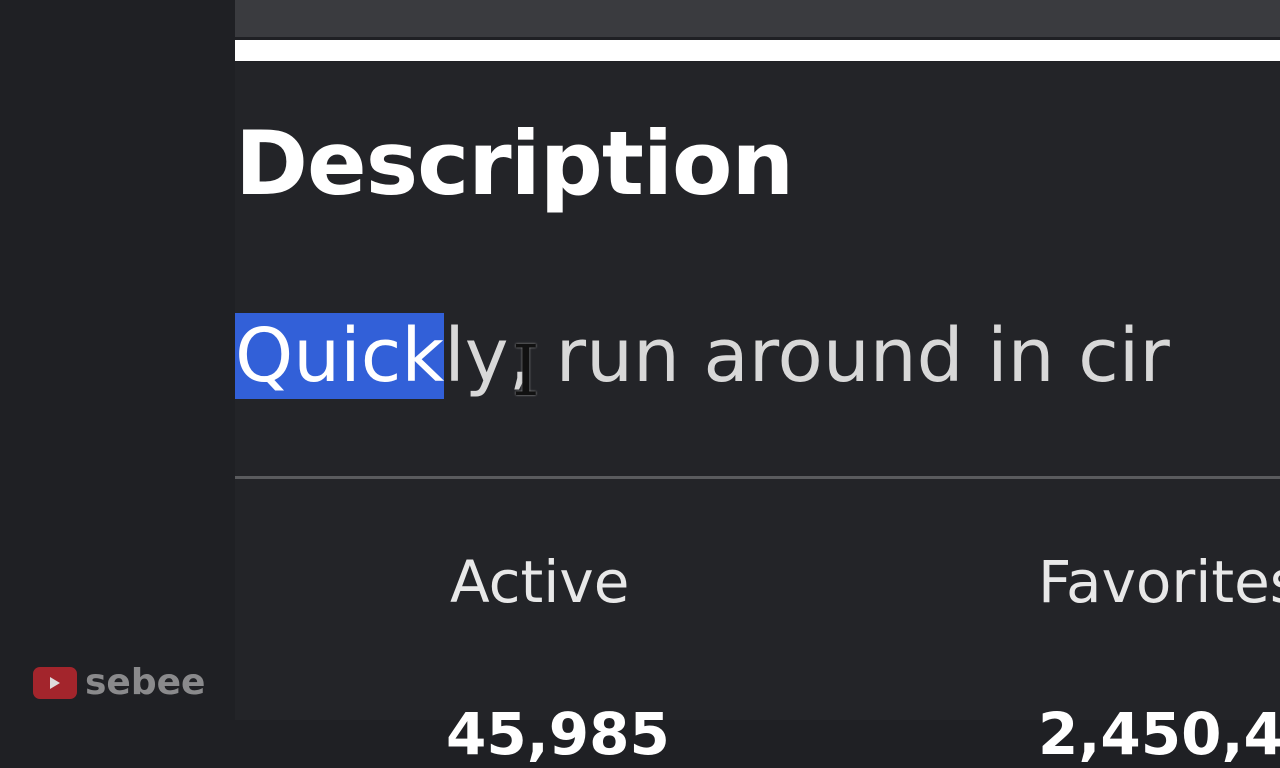 This screenshot has height=768, width=1280. Describe the element at coordinates (558, 734) in the screenshot. I see `stat-value-active: 45,985` at that location.